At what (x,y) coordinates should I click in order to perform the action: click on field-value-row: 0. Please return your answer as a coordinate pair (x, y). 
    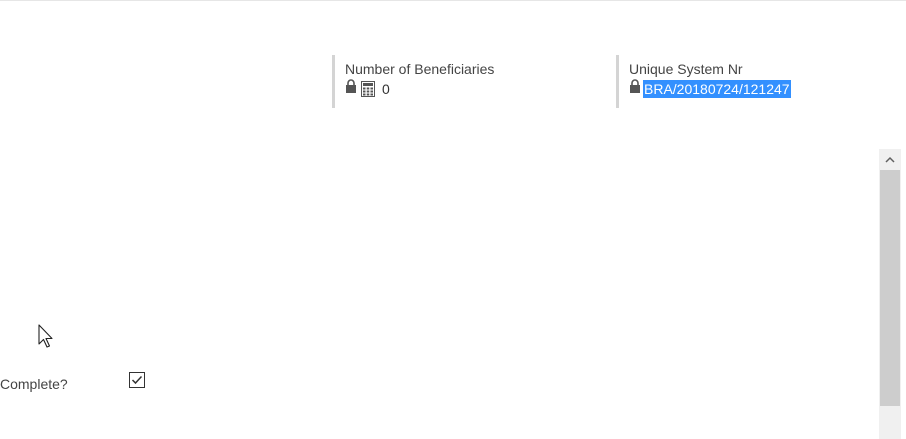
    Looking at the image, I should click on (473, 88).